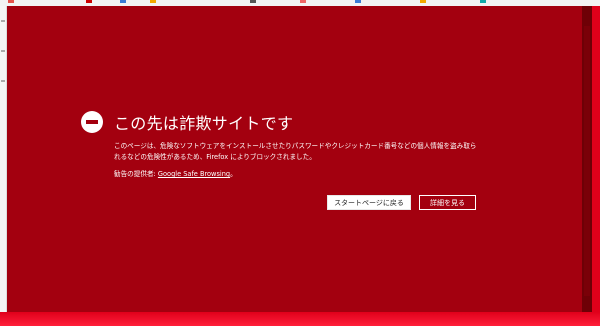 This screenshot has height=326, width=600. Describe the element at coordinates (204, 123) in the screenshot. I see `page-title: この先は詐欺サイトです` at that location.